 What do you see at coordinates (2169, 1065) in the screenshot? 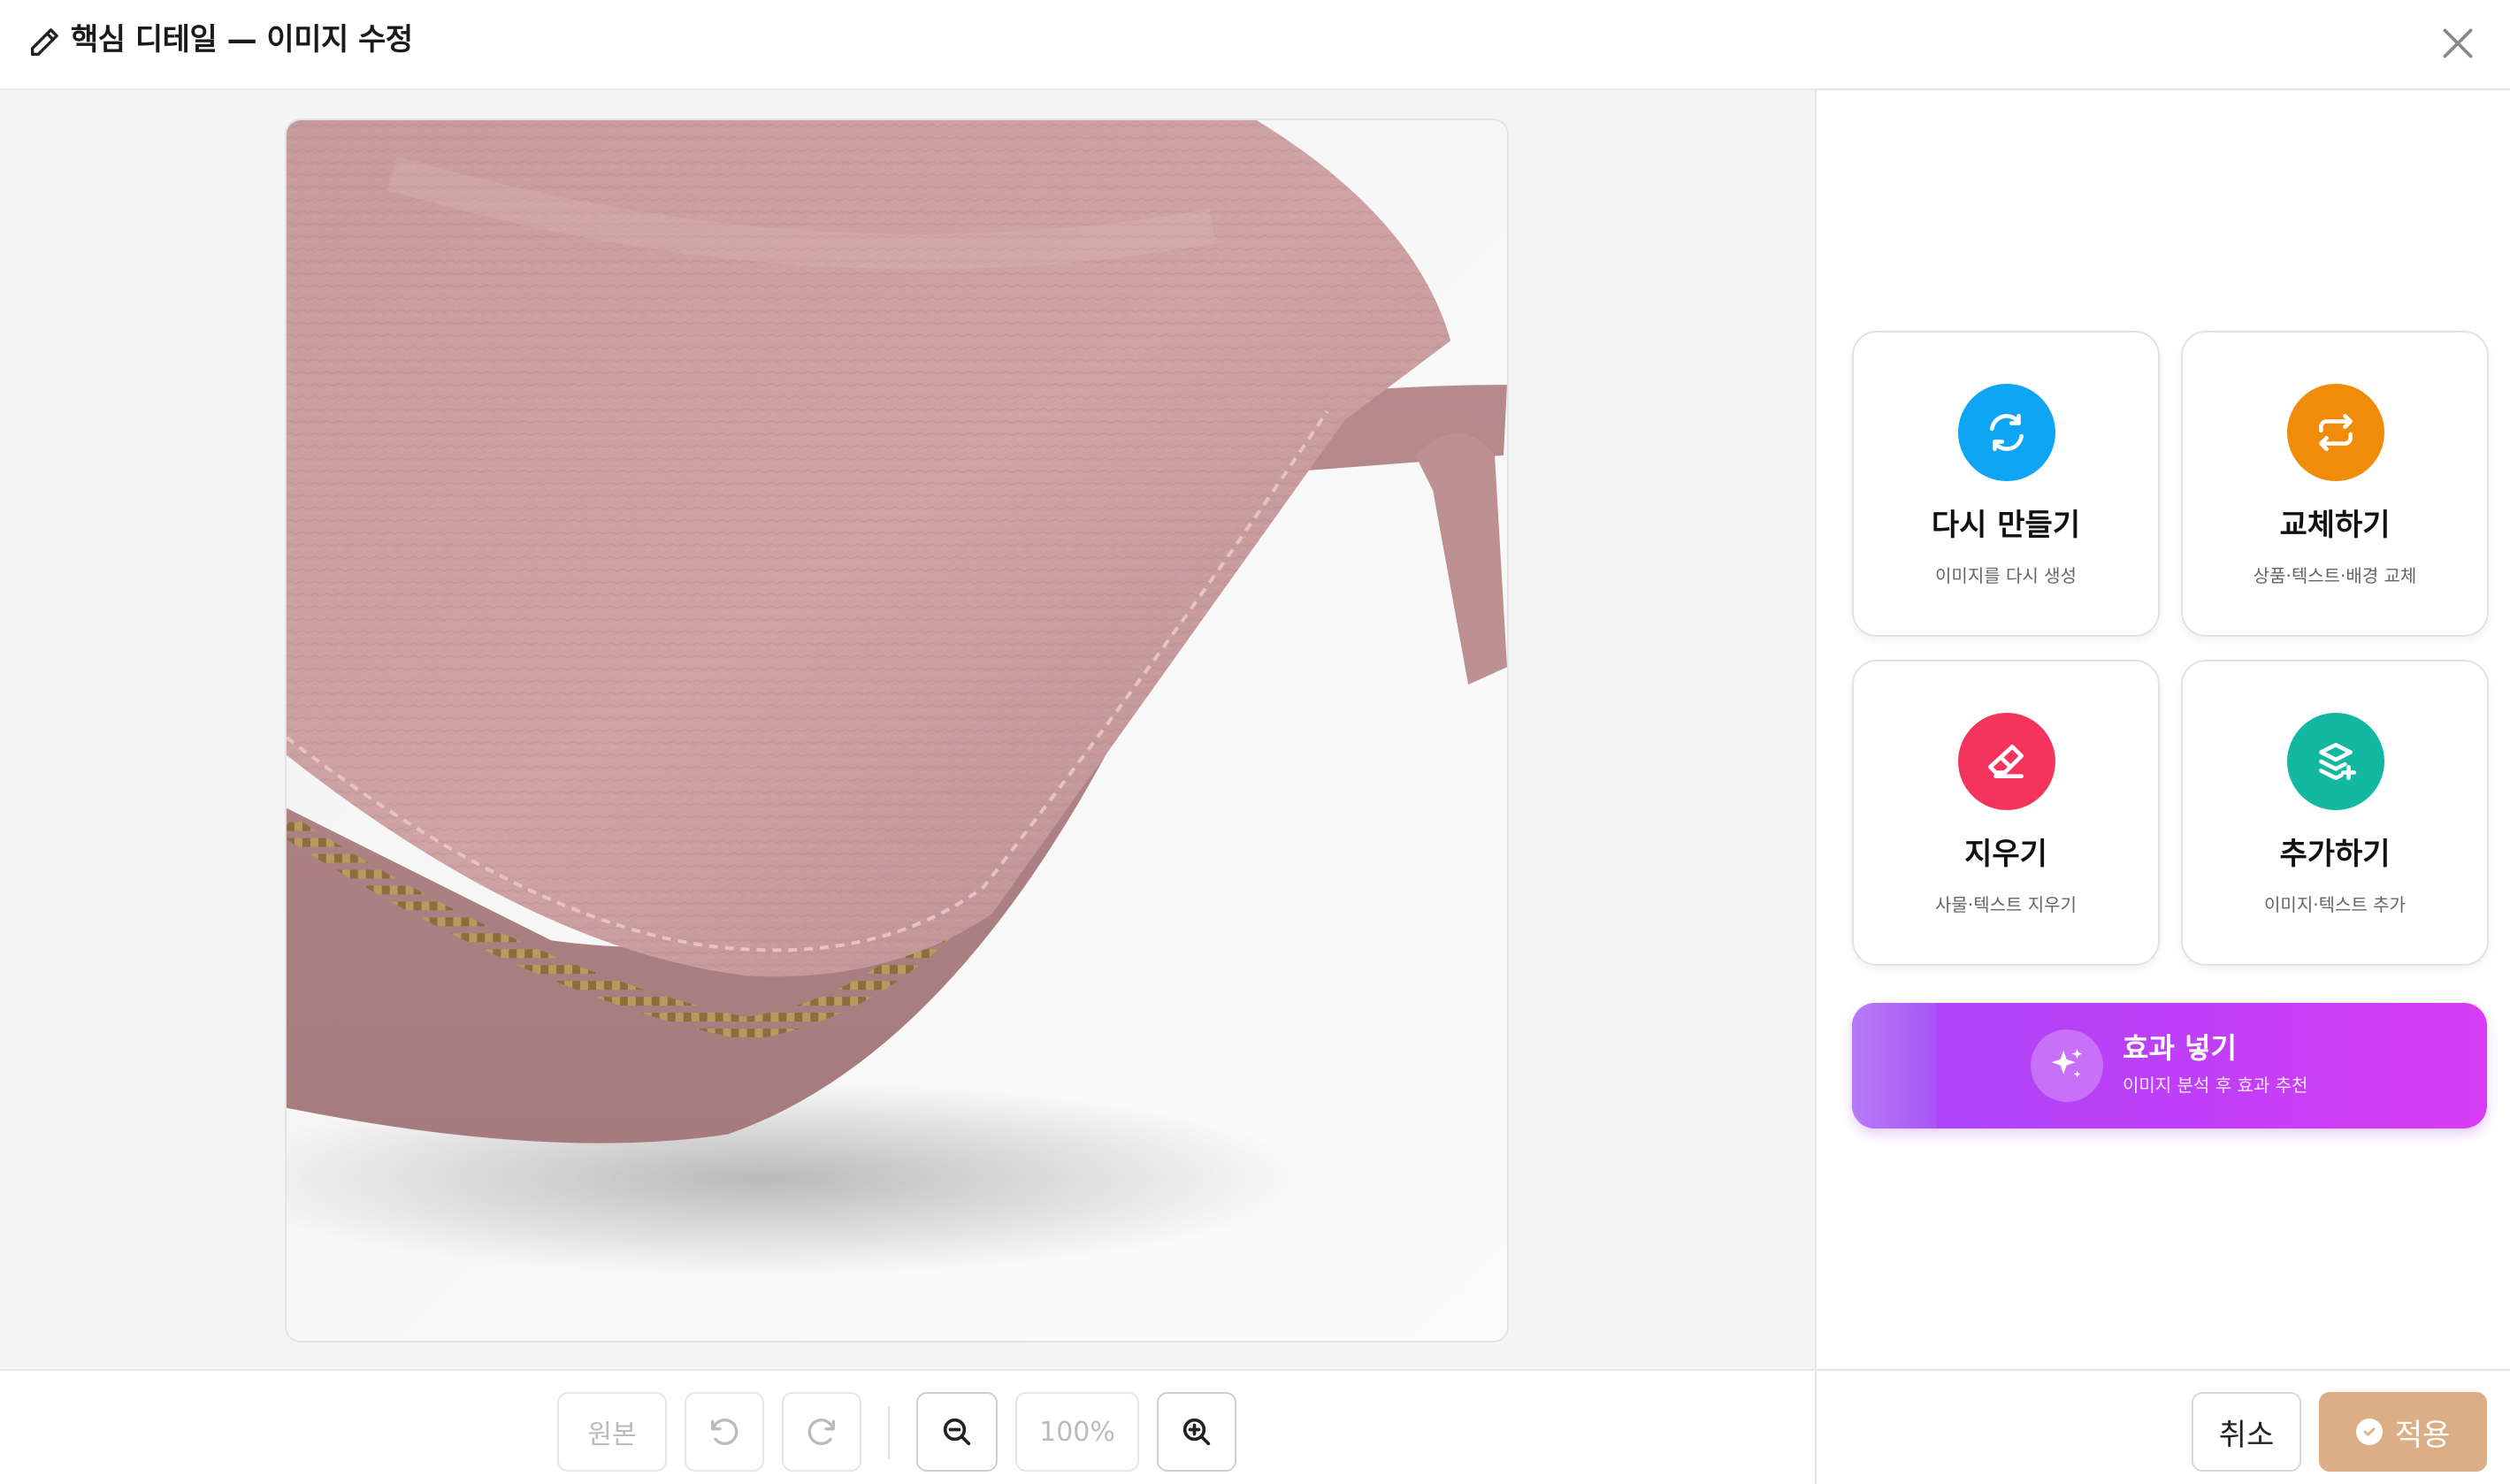
I see `add-effect-button: 효과 넣기 이미지 분석 후 효과 추천` at bounding box center [2169, 1065].